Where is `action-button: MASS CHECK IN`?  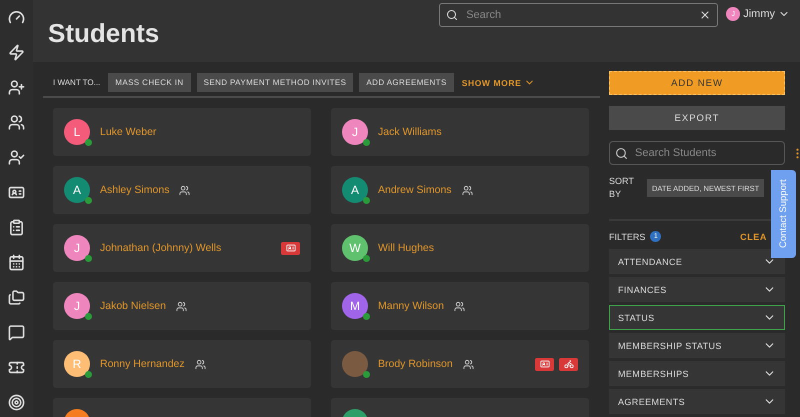
action-button: MASS CHECK IN is located at coordinates (149, 82).